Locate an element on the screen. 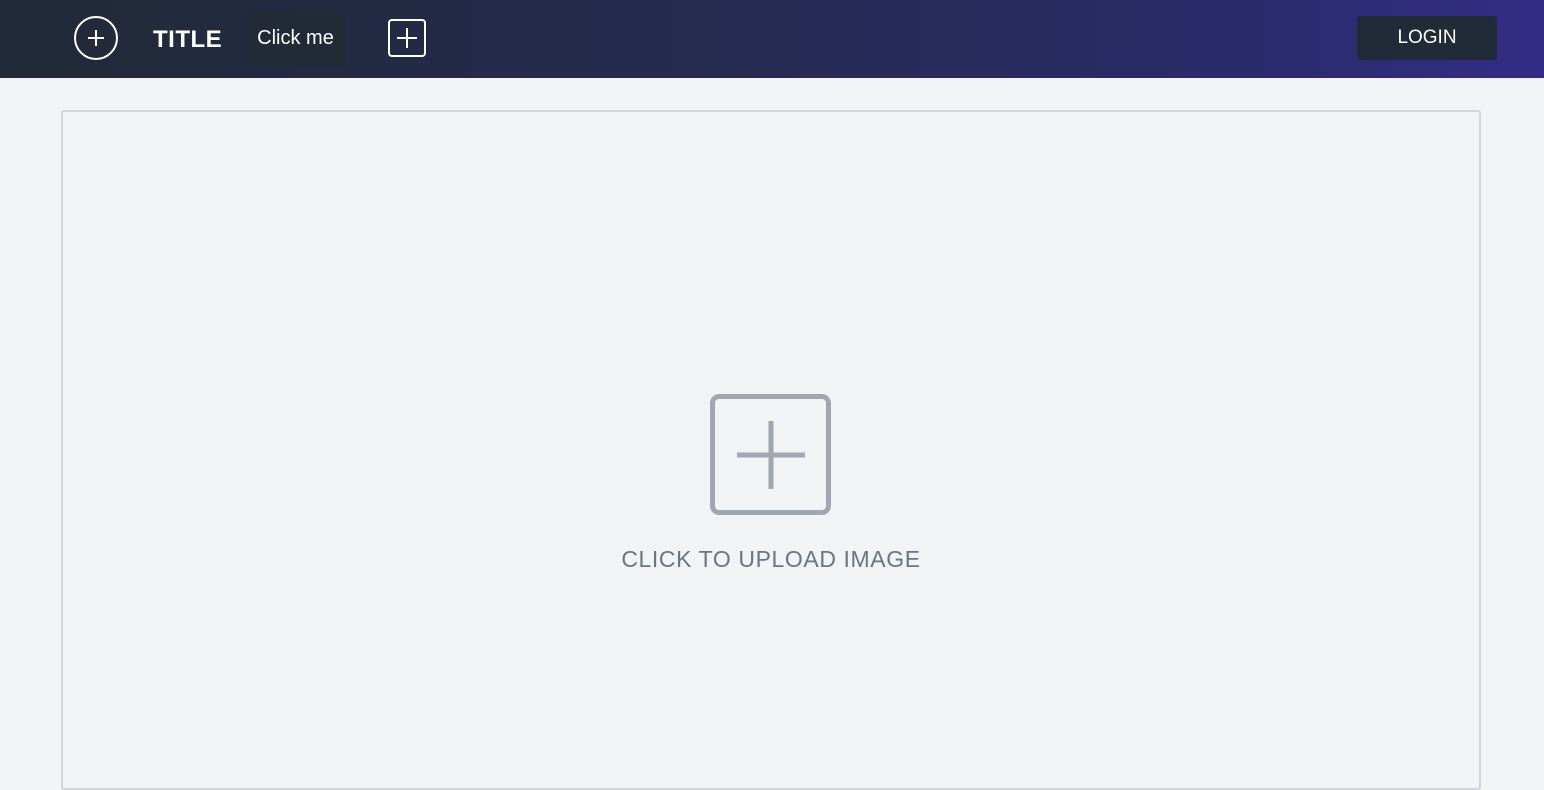  click-me-button: Click me is located at coordinates (295, 38).